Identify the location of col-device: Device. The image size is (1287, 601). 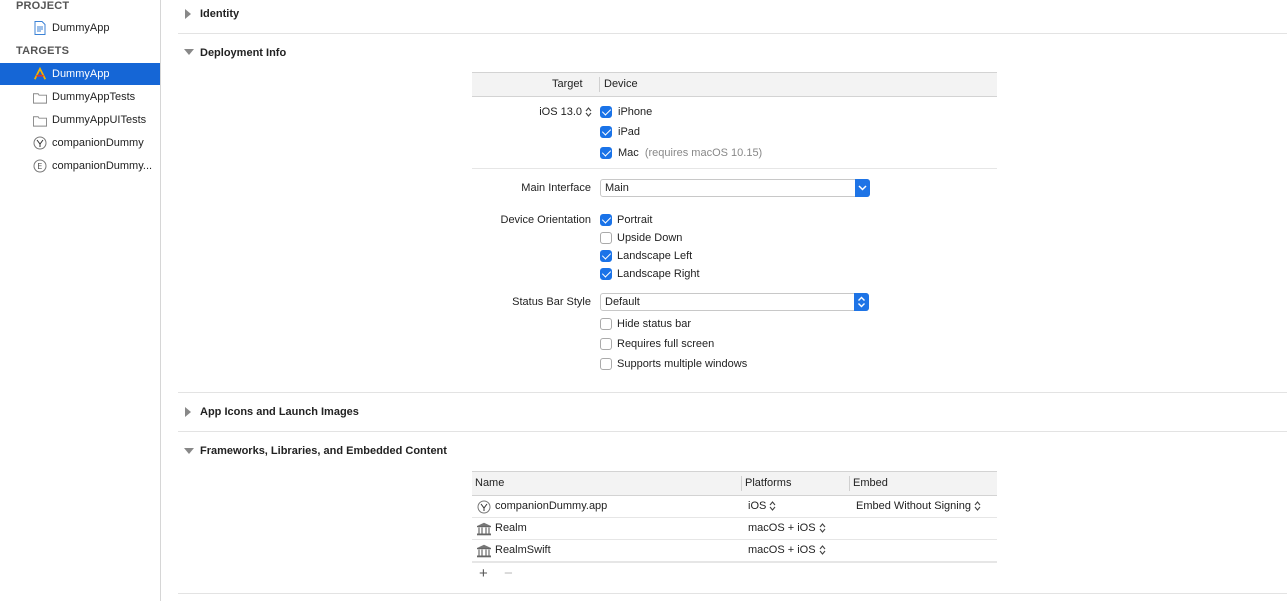
(621, 84).